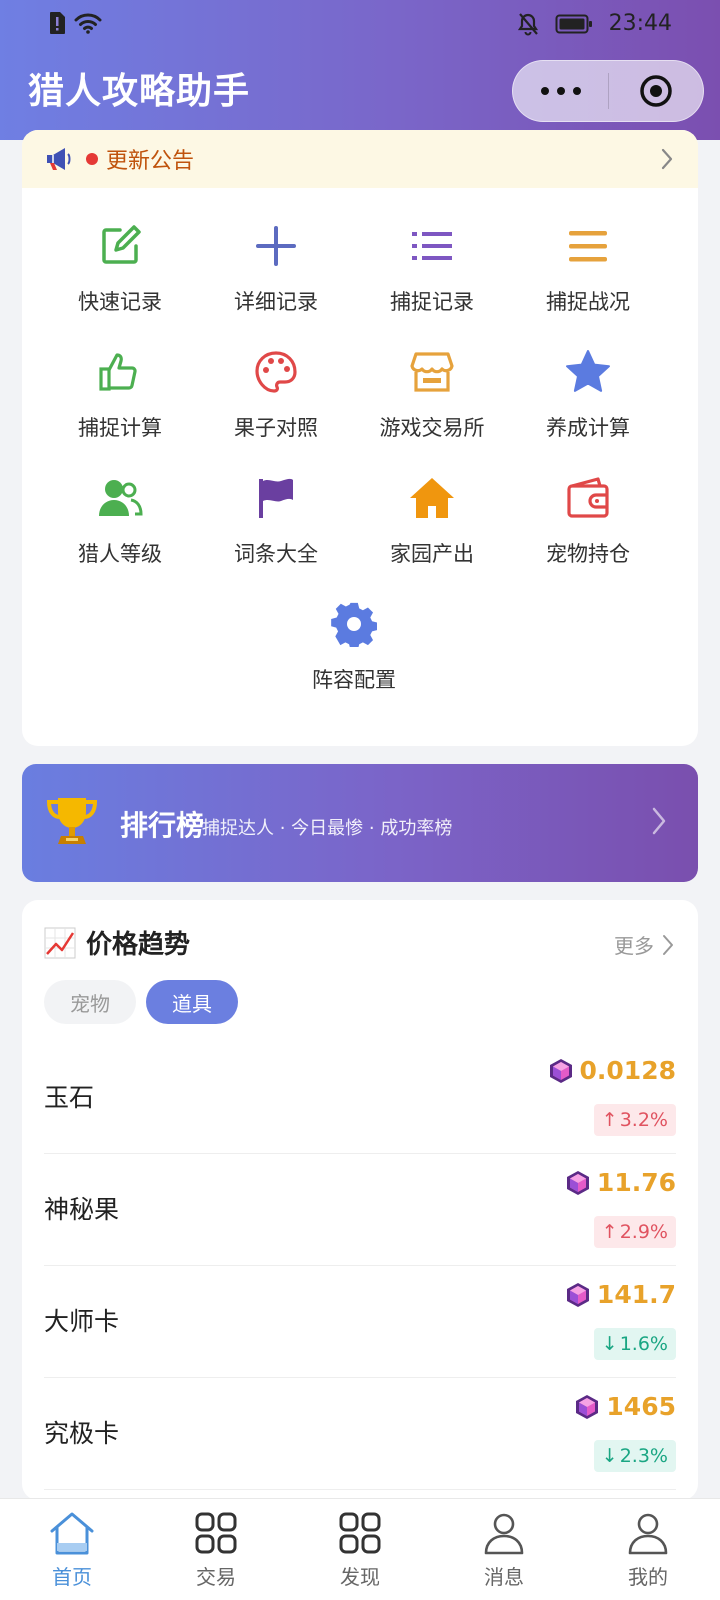 Image resolution: width=720 pixels, height=1600 pixels. I want to click on menu-item-capture-status: 捕捉战况, so click(588, 277).